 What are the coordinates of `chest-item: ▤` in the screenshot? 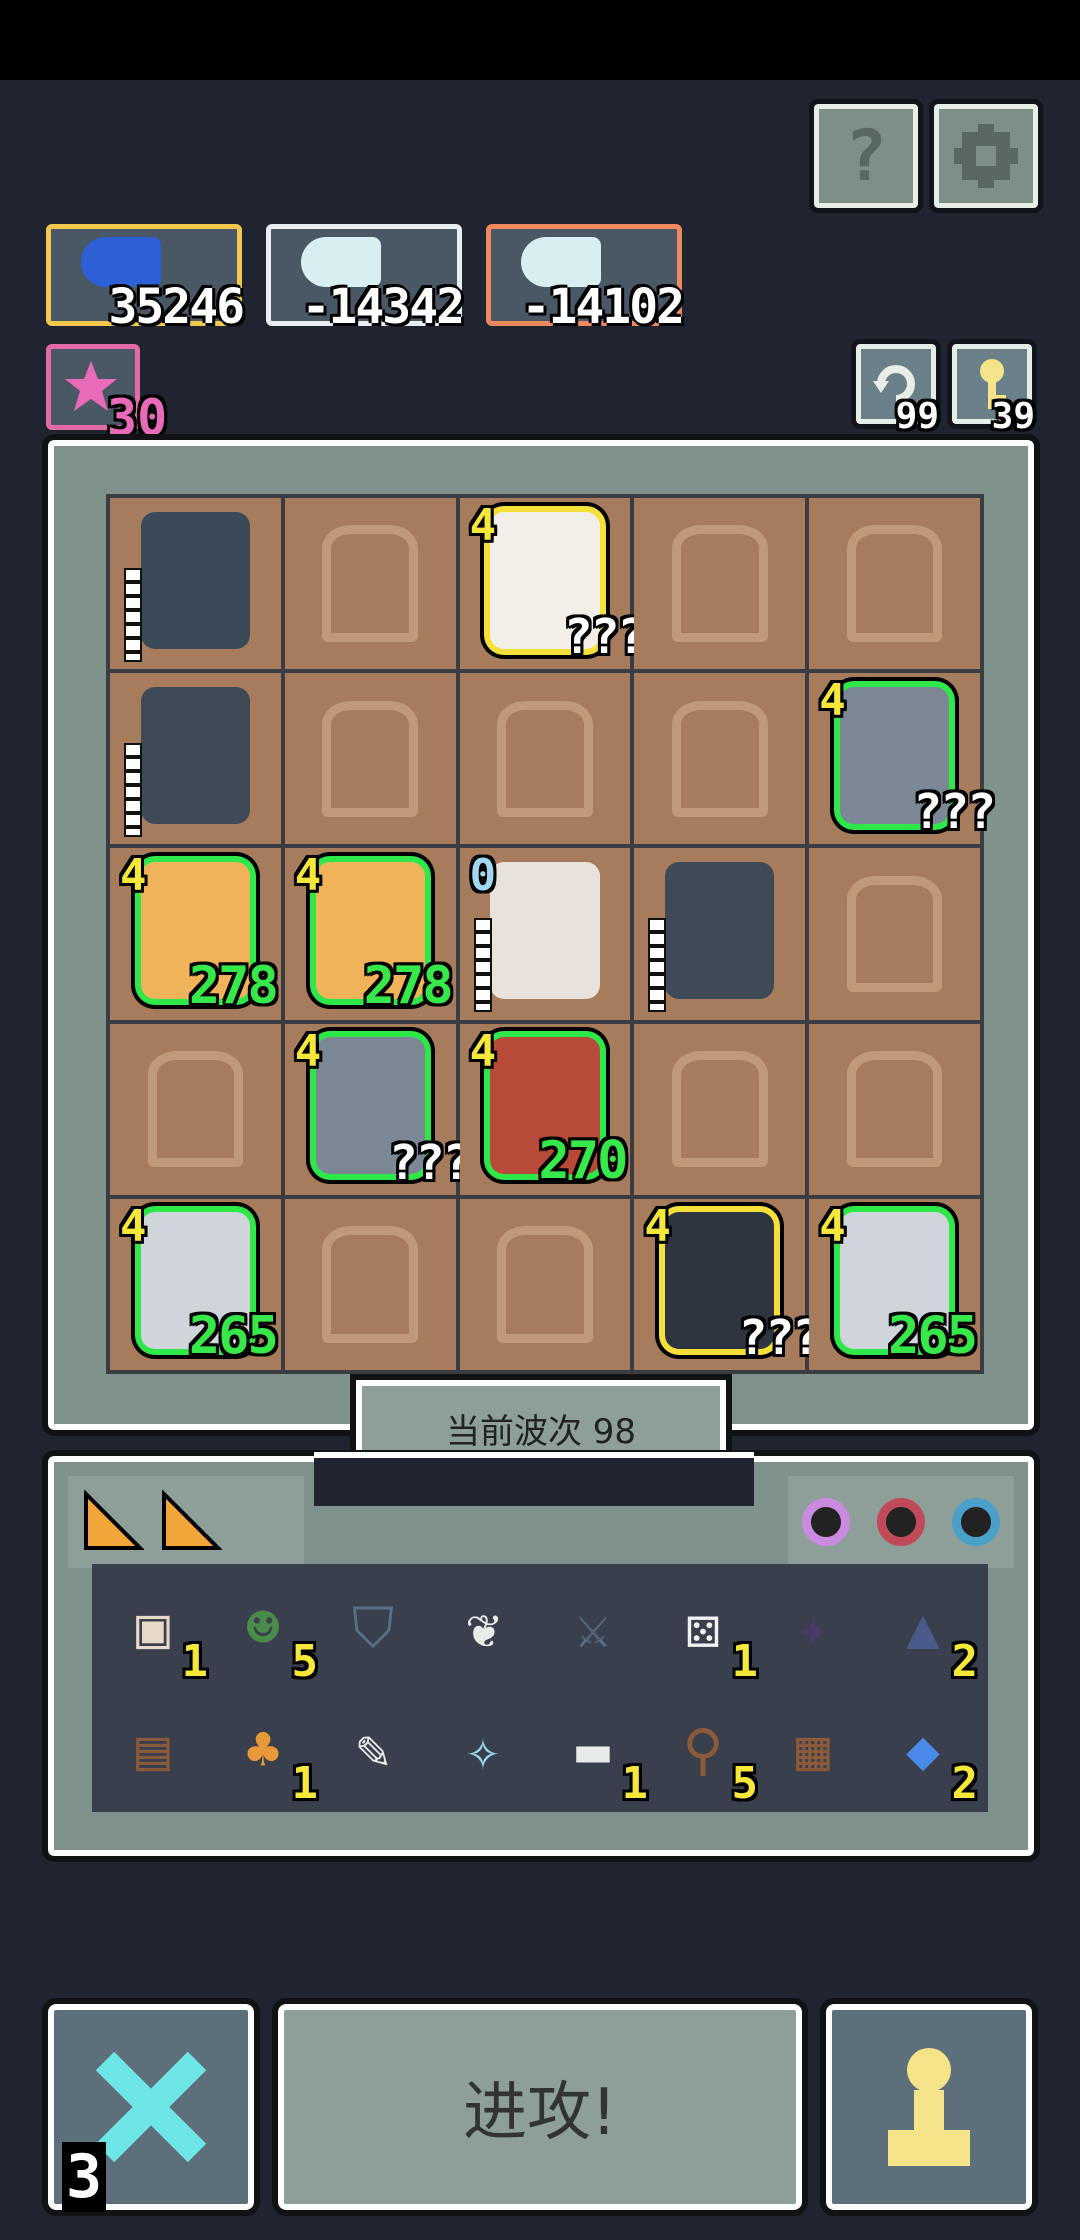 It's located at (153, 1751).